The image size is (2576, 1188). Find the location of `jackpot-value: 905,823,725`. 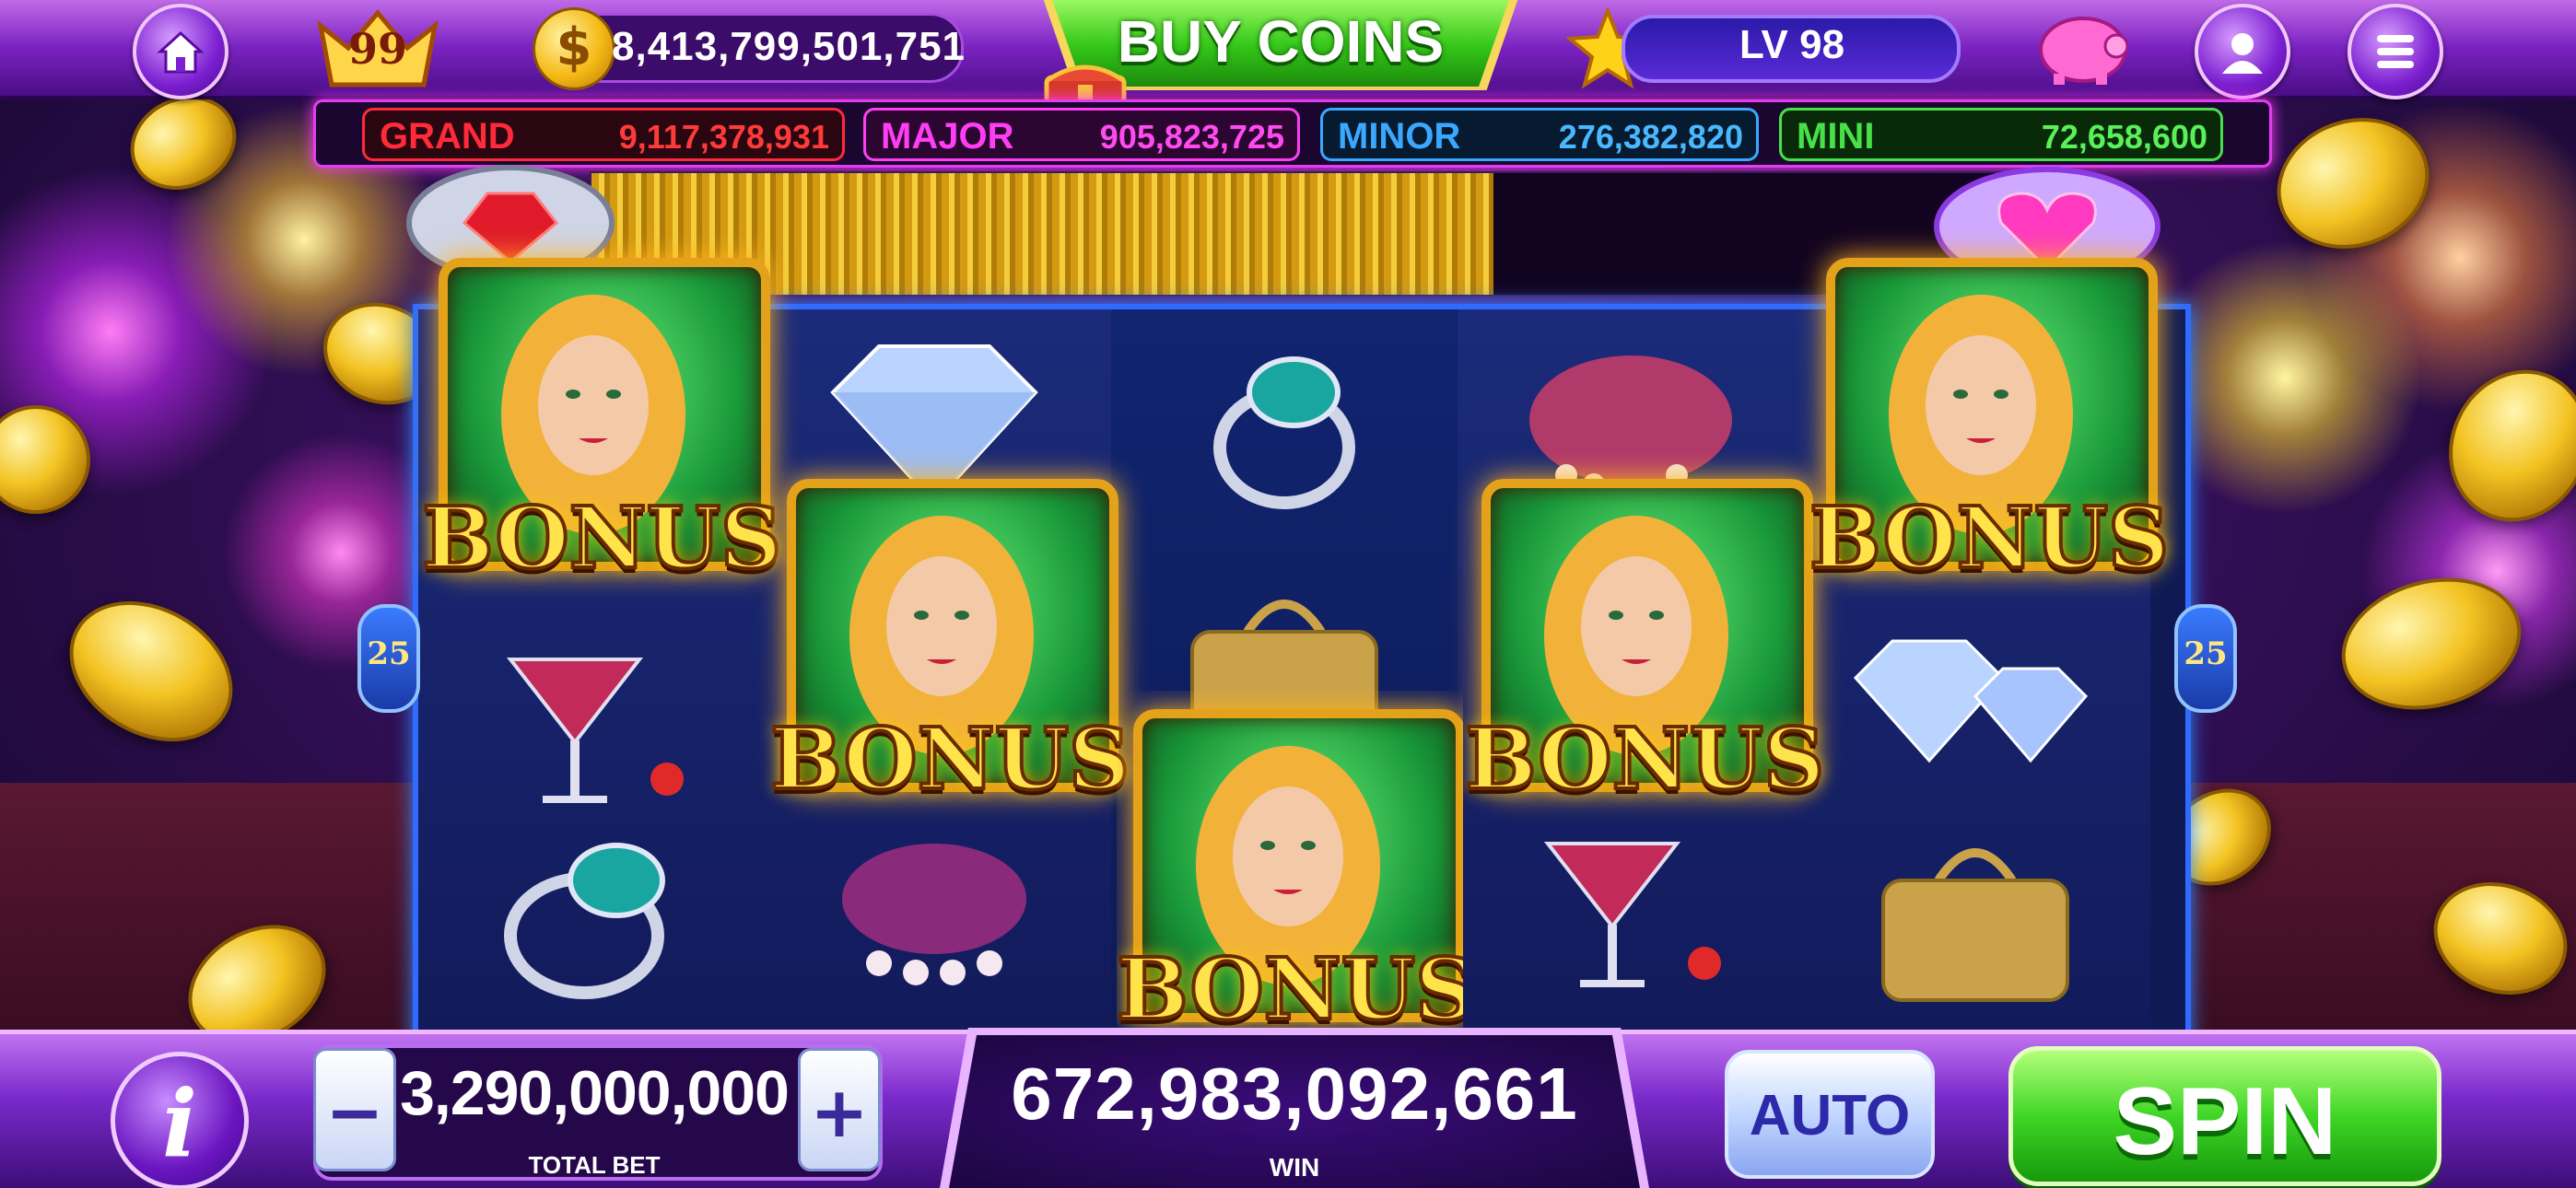

jackpot-value: 905,823,725 is located at coordinates (1191, 137).